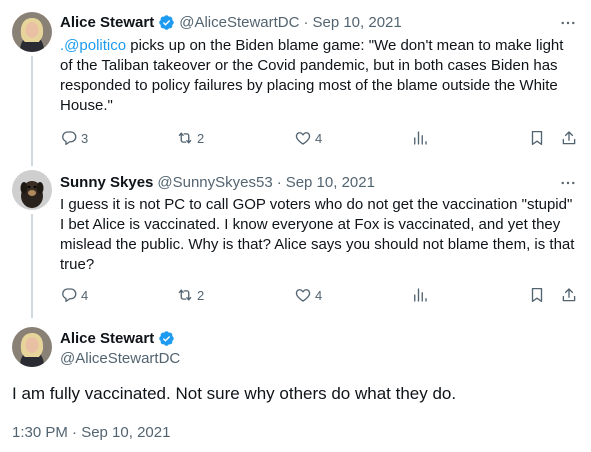  I want to click on action-bar: 4 2 4, so click(295, 295).